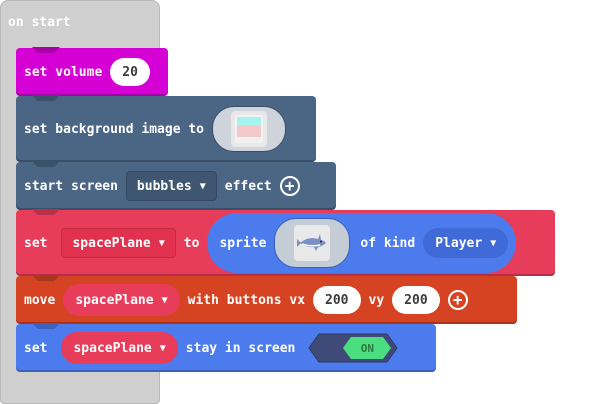 The height and width of the screenshot is (404, 606). Describe the element at coordinates (376, 300) in the screenshot. I see `vy-label: vy` at that location.